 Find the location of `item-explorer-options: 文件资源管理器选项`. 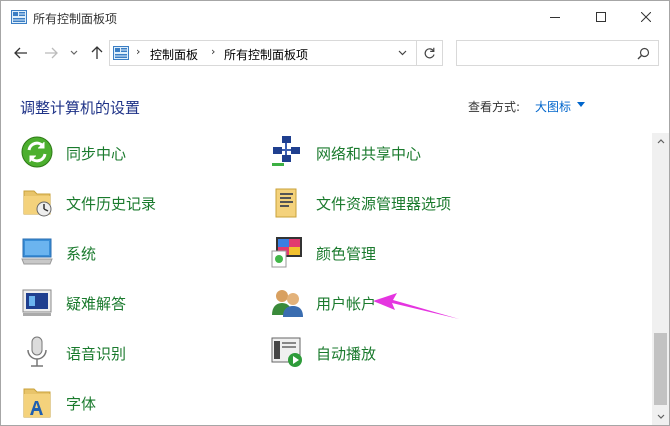

item-explorer-options: 文件资源管理器选项 is located at coordinates (380, 203).